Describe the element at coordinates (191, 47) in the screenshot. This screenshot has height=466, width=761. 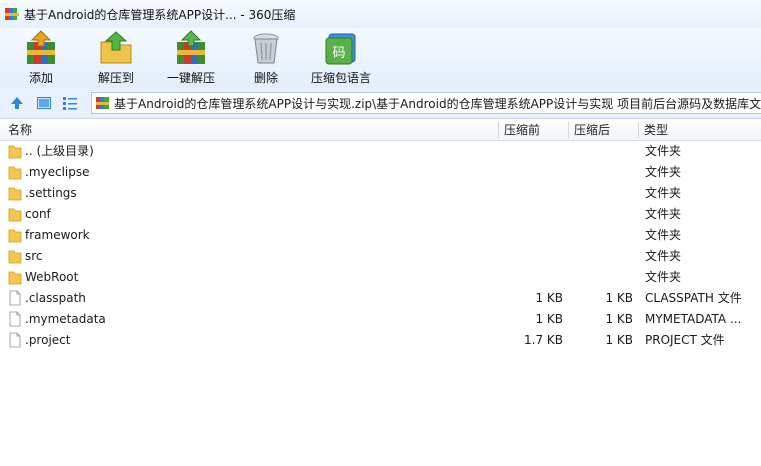
I see `one-click-extract-icon` at that location.